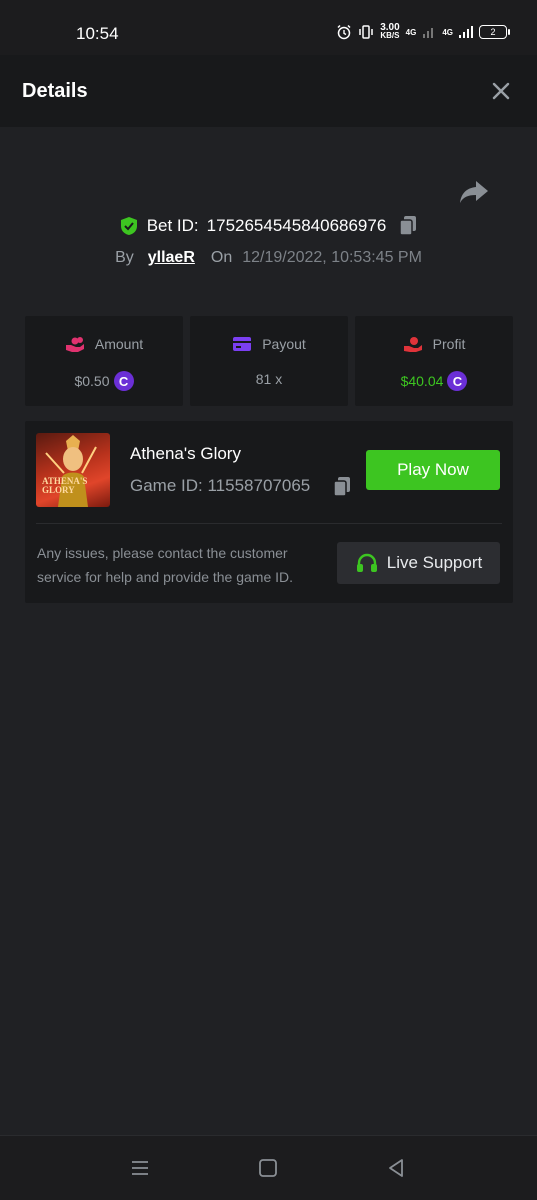 The width and height of the screenshot is (537, 1200). I want to click on game-id: Game ID: 11558707065, so click(220, 486).